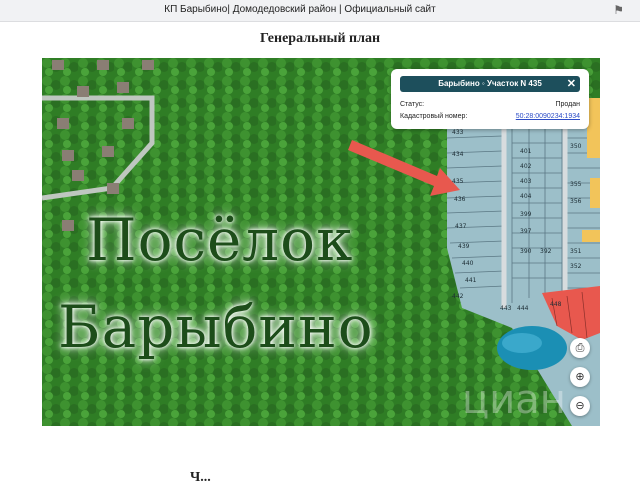 This screenshot has width=640, height=486. I want to click on plot-label-437: 437, so click(461, 226).